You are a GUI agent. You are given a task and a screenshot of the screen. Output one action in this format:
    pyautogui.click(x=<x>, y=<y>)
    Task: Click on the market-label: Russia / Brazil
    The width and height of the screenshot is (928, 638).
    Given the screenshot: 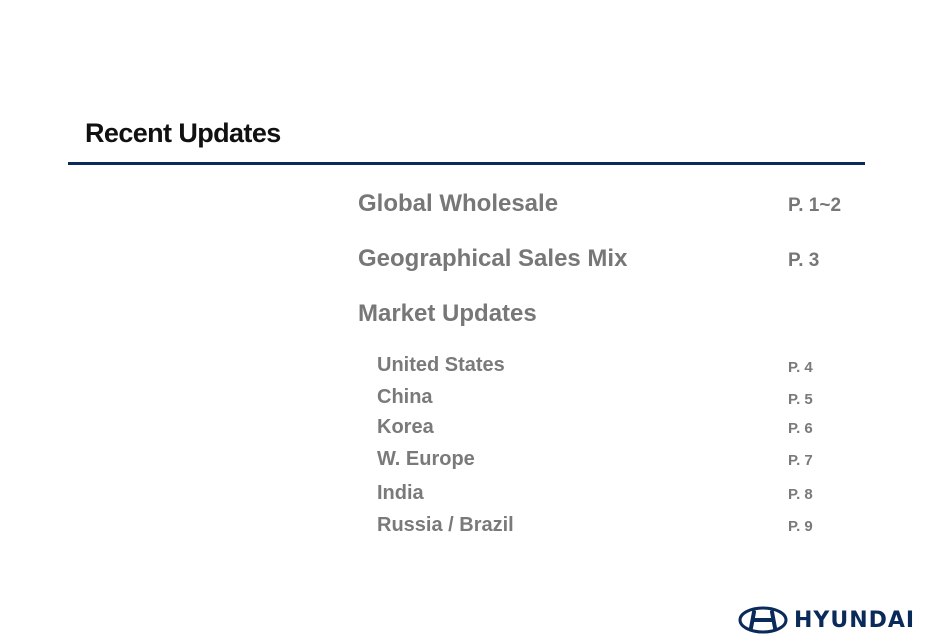 What is the action you would take?
    pyautogui.click(x=445, y=525)
    